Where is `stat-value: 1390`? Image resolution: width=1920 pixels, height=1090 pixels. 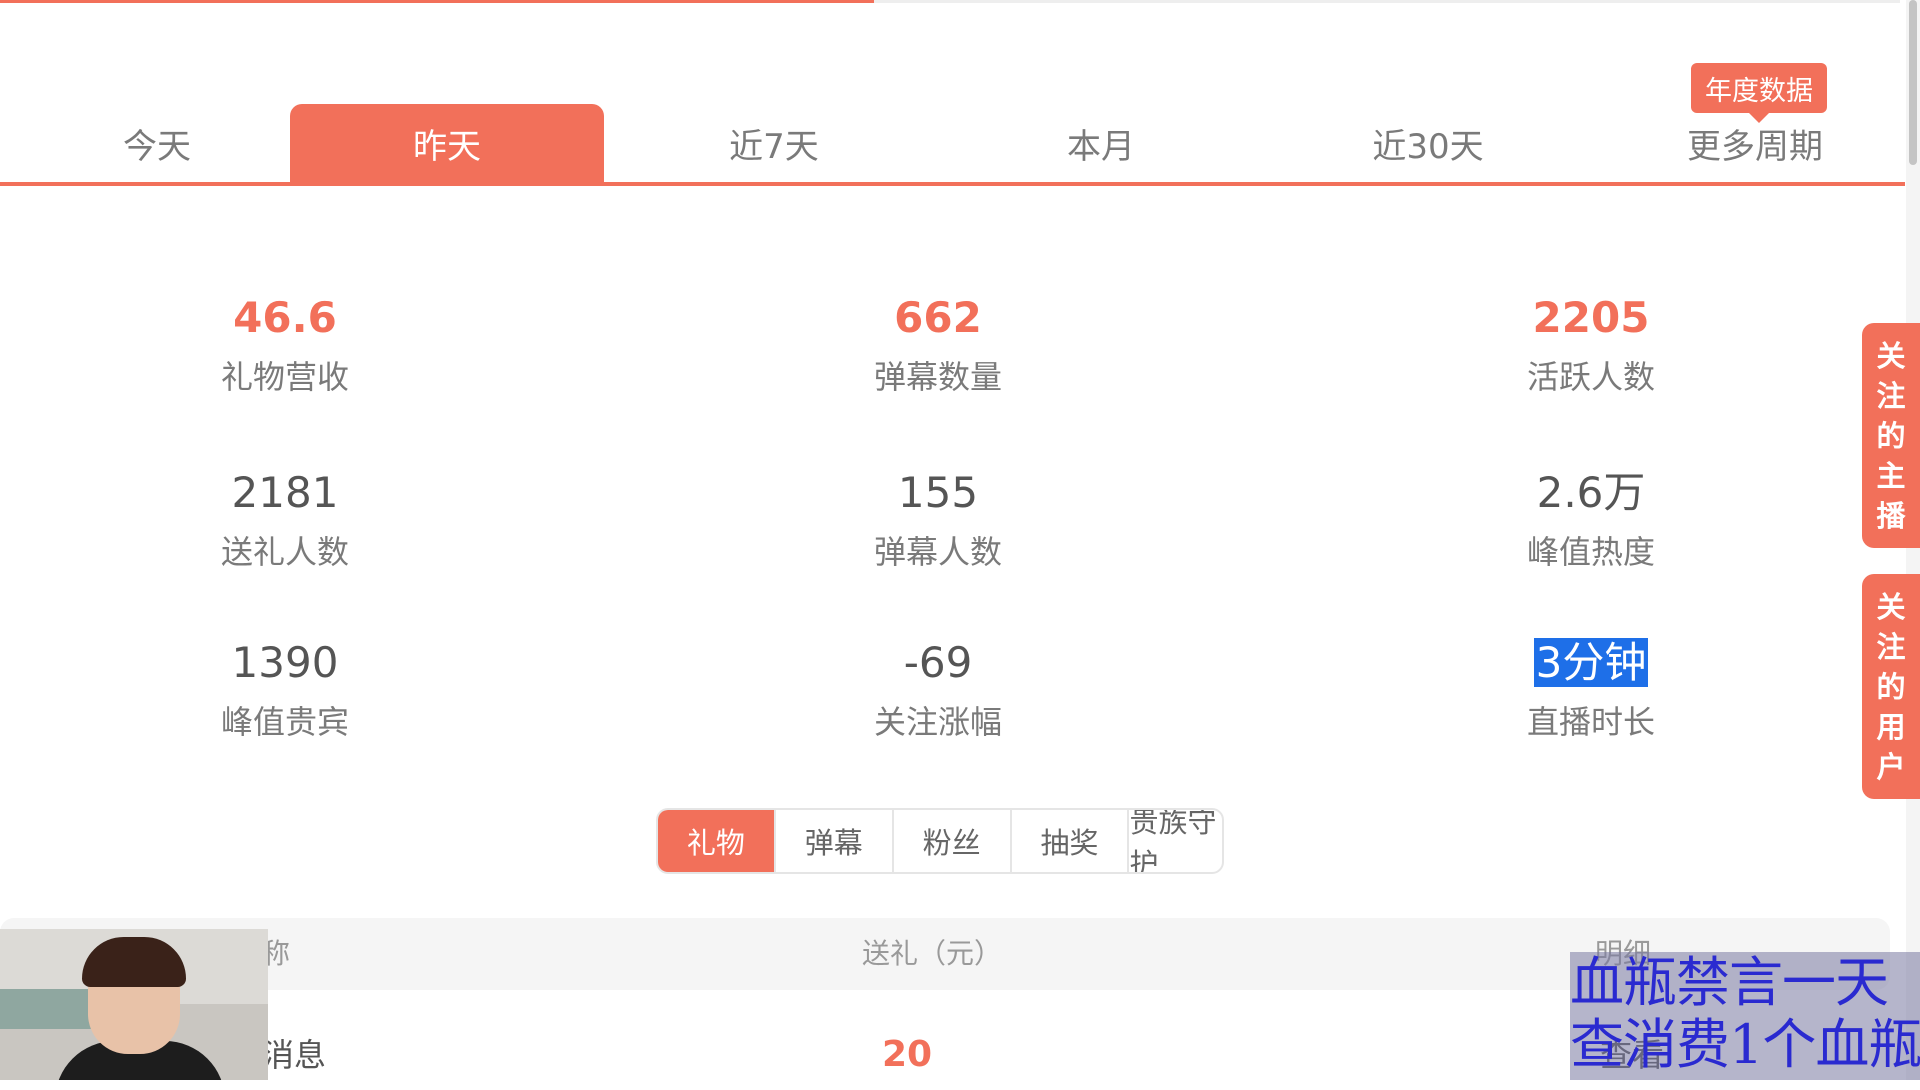
stat-value: 1390 is located at coordinates (285, 662).